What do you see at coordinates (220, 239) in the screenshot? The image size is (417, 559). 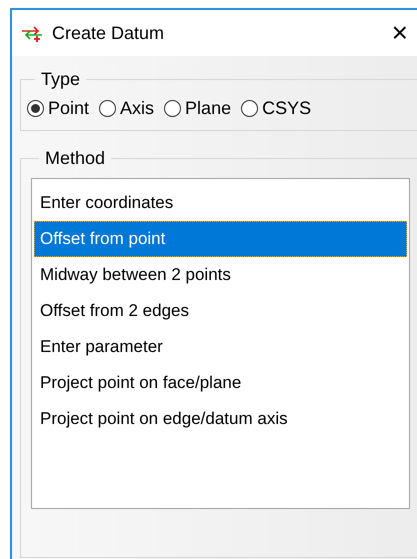 I see `list-item: Offset from point` at bounding box center [220, 239].